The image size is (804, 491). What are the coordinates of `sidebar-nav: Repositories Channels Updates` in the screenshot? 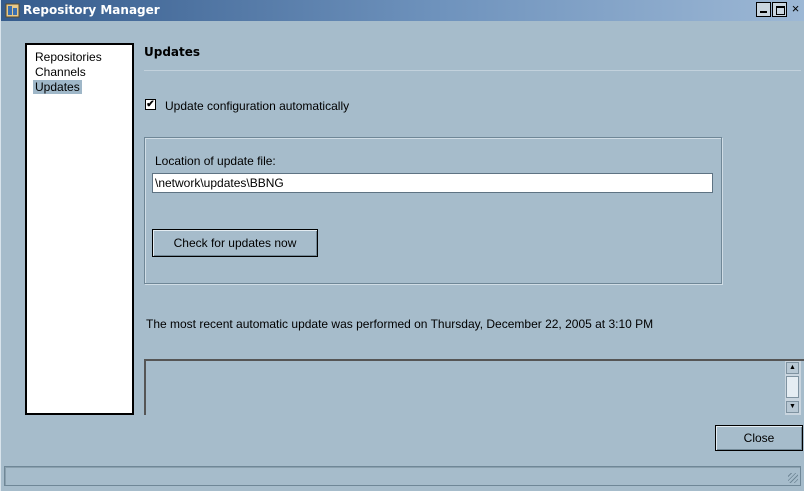 It's located at (79, 229).